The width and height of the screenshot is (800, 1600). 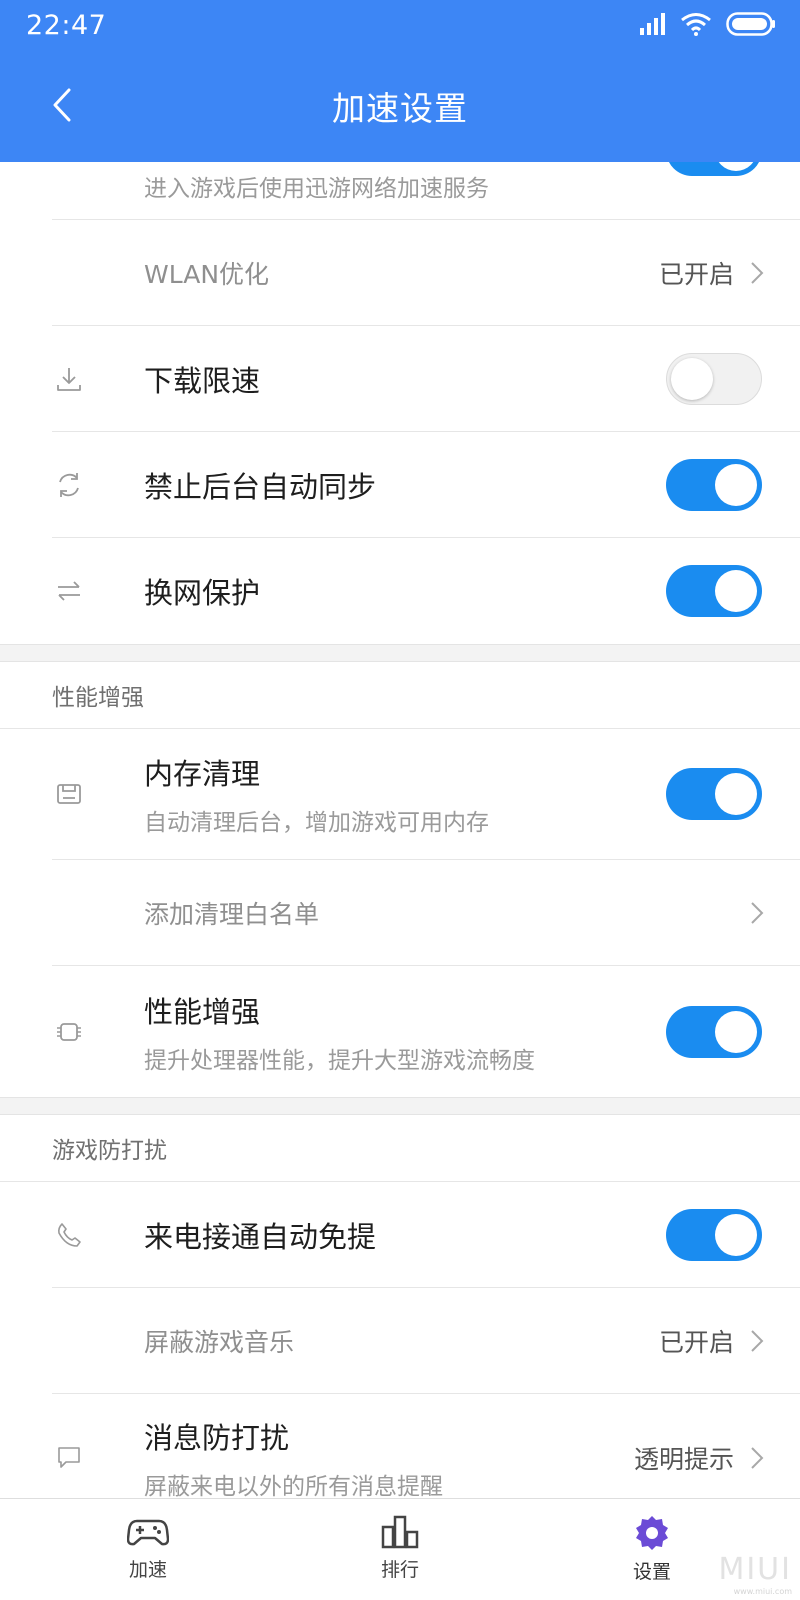 What do you see at coordinates (426, 1235) in the screenshot?
I see `settings-row-call-handsfree: 来电接通自动免提` at bounding box center [426, 1235].